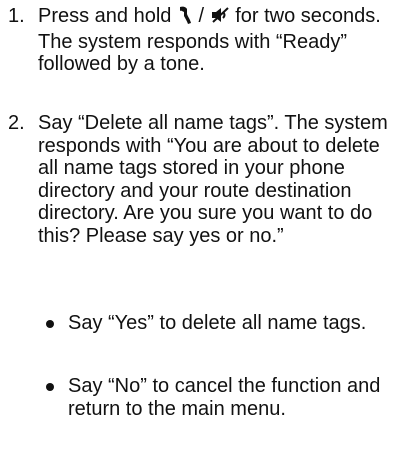 The width and height of the screenshot is (401, 462). I want to click on bullet-item-yes: Say “Yes” to delete all name tags., so click(216, 323).